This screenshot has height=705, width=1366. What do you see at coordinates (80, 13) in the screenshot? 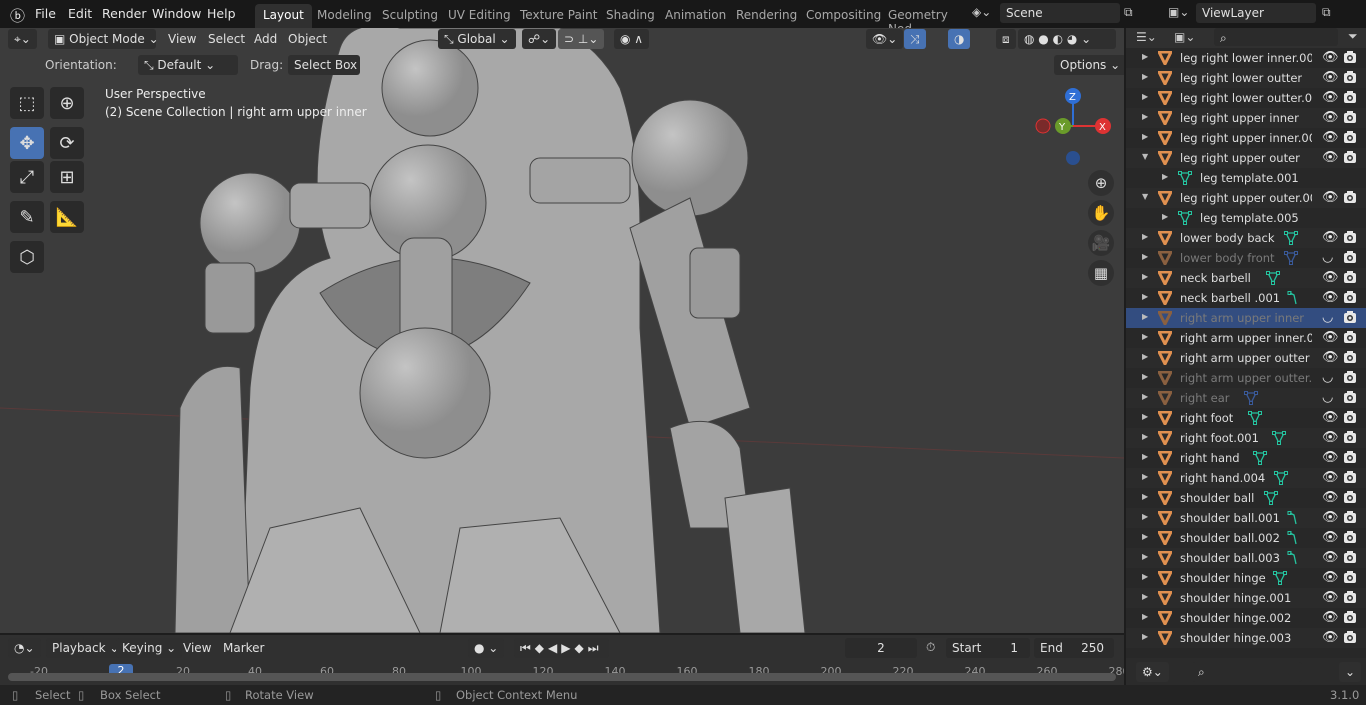
I see `menu-edit: Edit` at bounding box center [80, 13].